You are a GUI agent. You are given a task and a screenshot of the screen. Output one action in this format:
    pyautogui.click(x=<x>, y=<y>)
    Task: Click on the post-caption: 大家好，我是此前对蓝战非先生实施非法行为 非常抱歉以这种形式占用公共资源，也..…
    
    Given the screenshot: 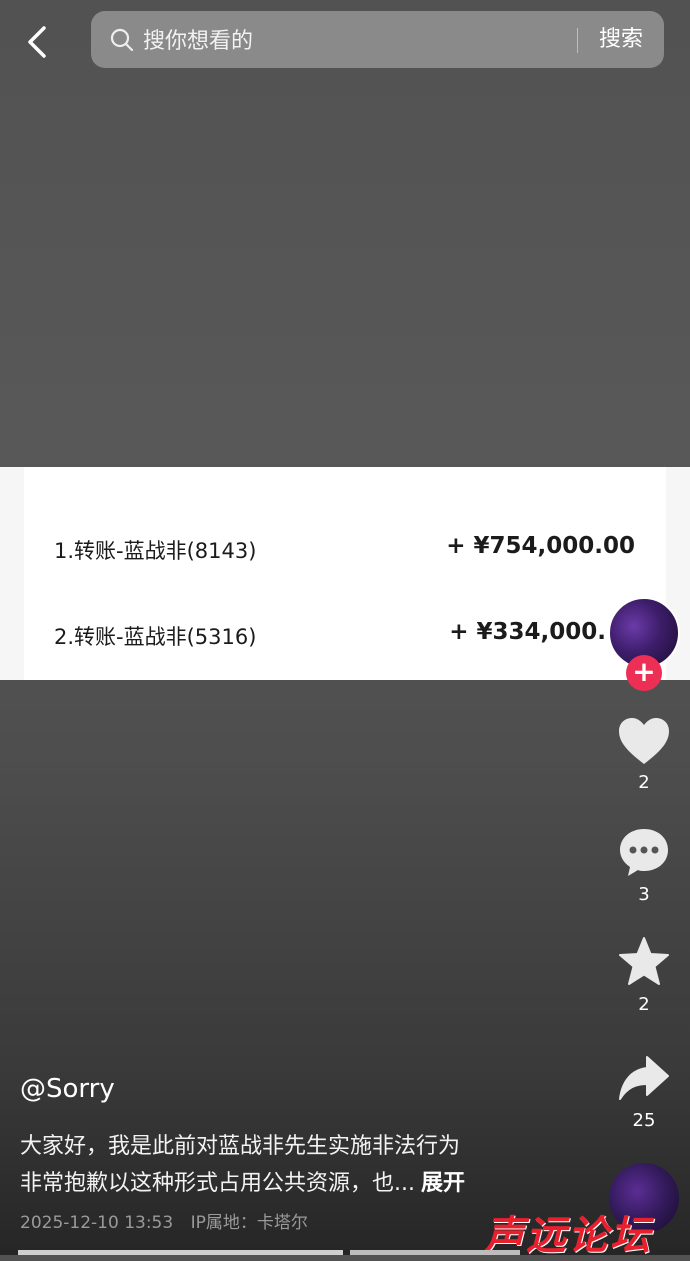 What is the action you would take?
    pyautogui.click(x=300, y=1165)
    